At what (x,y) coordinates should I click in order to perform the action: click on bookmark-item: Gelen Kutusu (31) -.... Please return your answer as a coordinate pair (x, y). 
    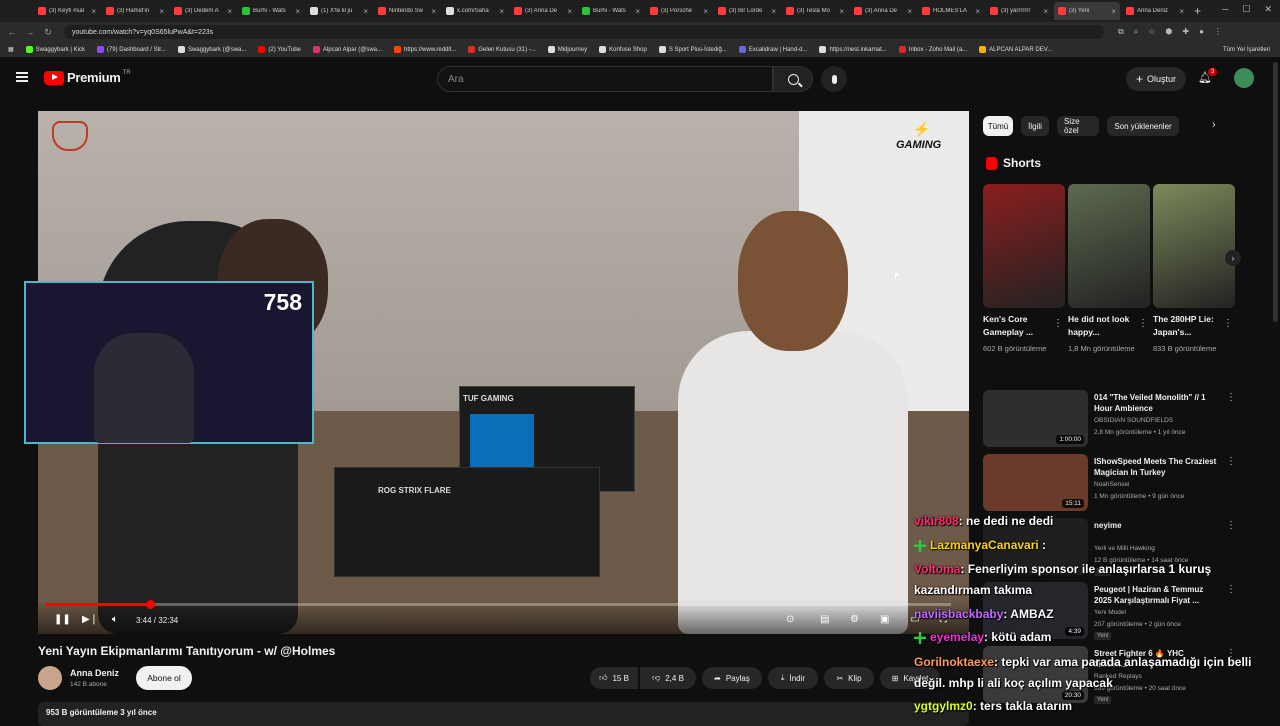
    Looking at the image, I should click on (502, 49).